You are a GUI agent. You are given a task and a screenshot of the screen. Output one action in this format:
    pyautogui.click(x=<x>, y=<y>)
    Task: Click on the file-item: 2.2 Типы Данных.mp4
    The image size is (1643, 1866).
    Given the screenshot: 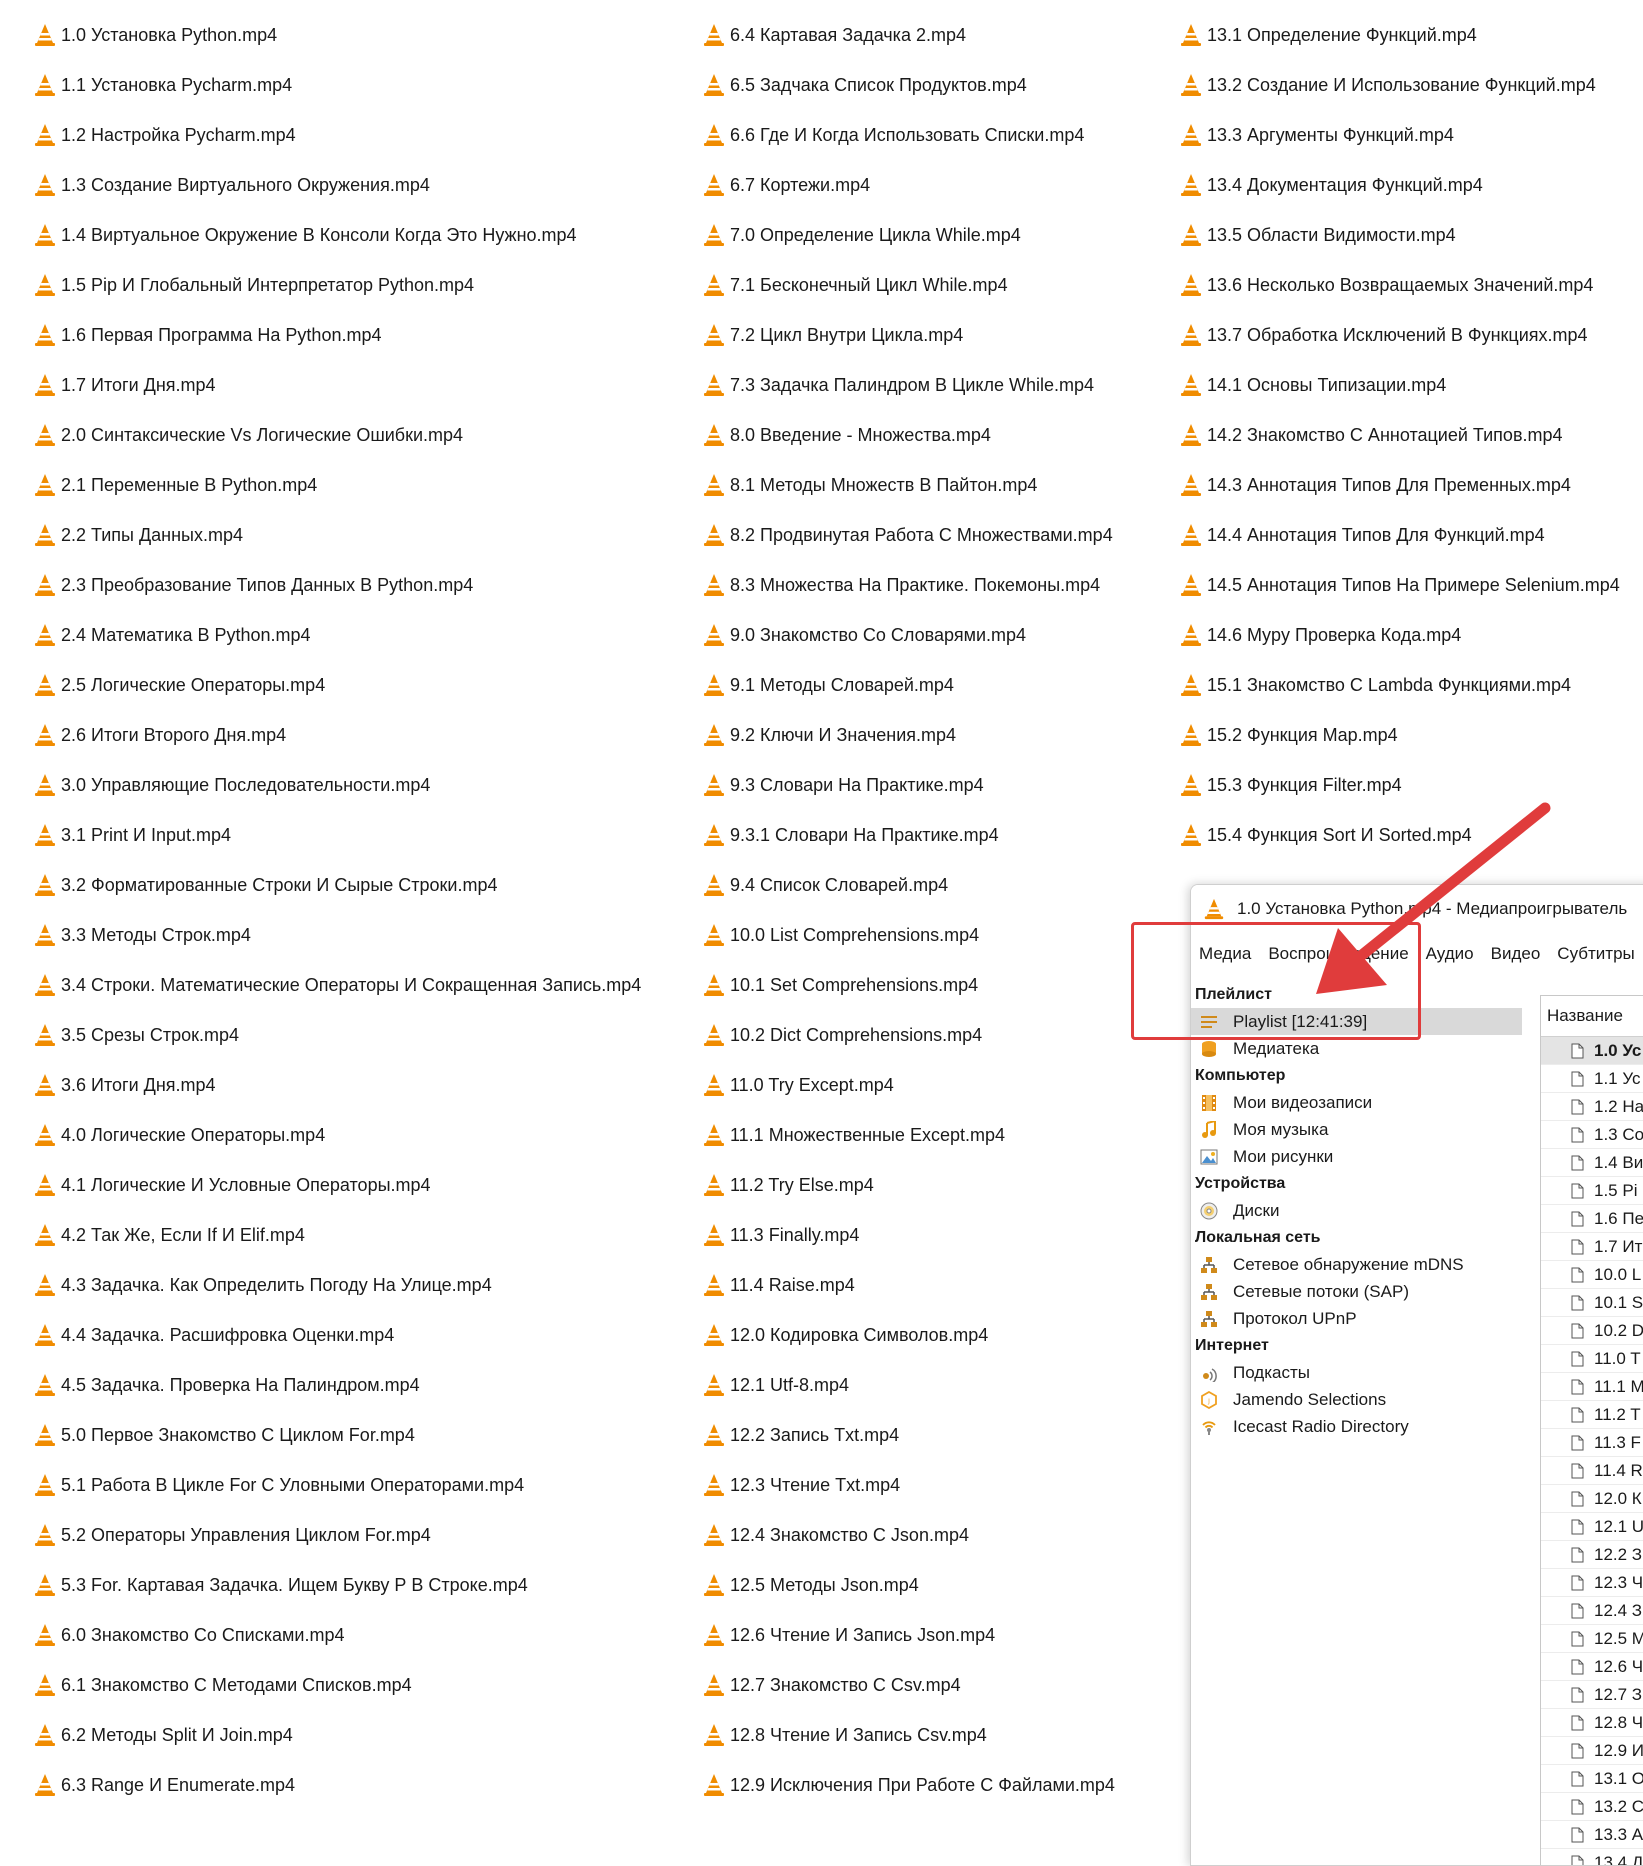 What is the action you would take?
    pyautogui.click(x=344, y=535)
    